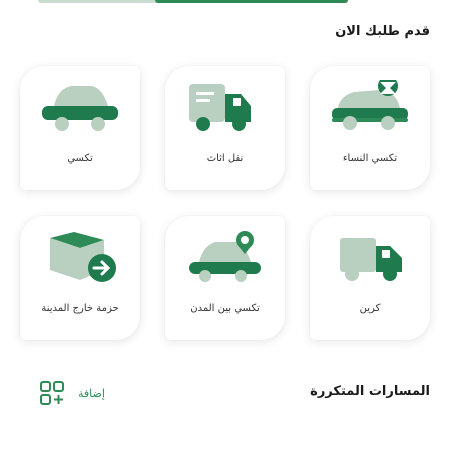  Describe the element at coordinates (225, 308) in the screenshot. I see `service-label: تكسي بين المدن` at that location.